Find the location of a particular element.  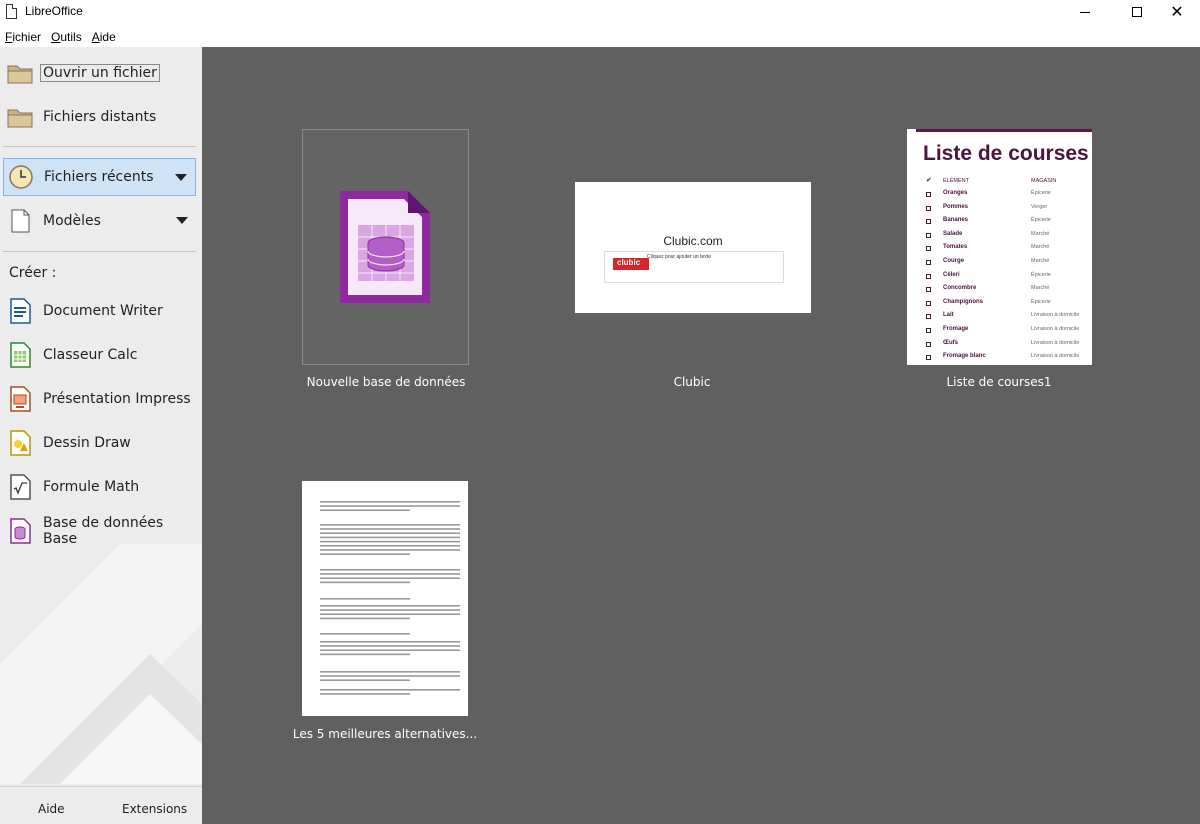

close-button: ✕ is located at coordinates (1177, 12).